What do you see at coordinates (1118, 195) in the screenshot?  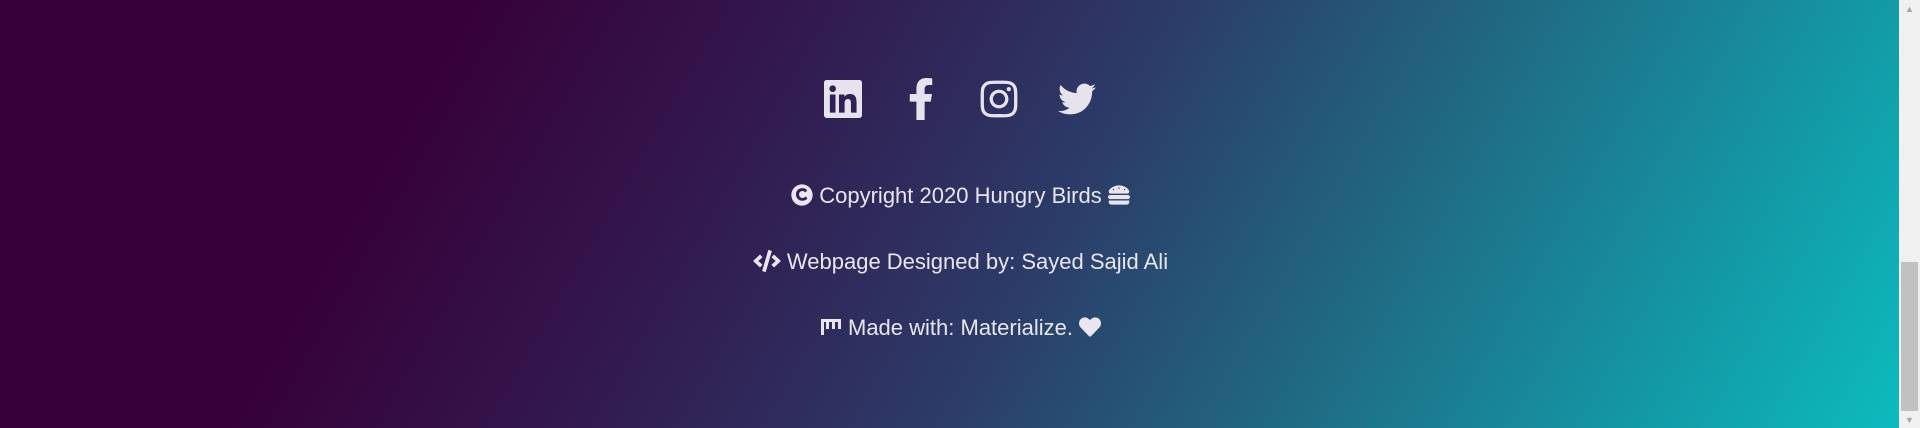 I see `hamburger-food-icon` at bounding box center [1118, 195].